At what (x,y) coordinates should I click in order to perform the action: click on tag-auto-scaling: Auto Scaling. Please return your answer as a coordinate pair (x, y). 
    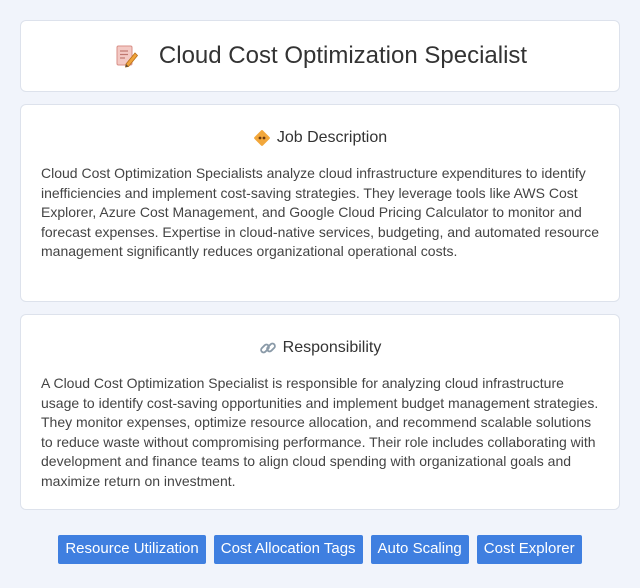
    Looking at the image, I should click on (419, 549).